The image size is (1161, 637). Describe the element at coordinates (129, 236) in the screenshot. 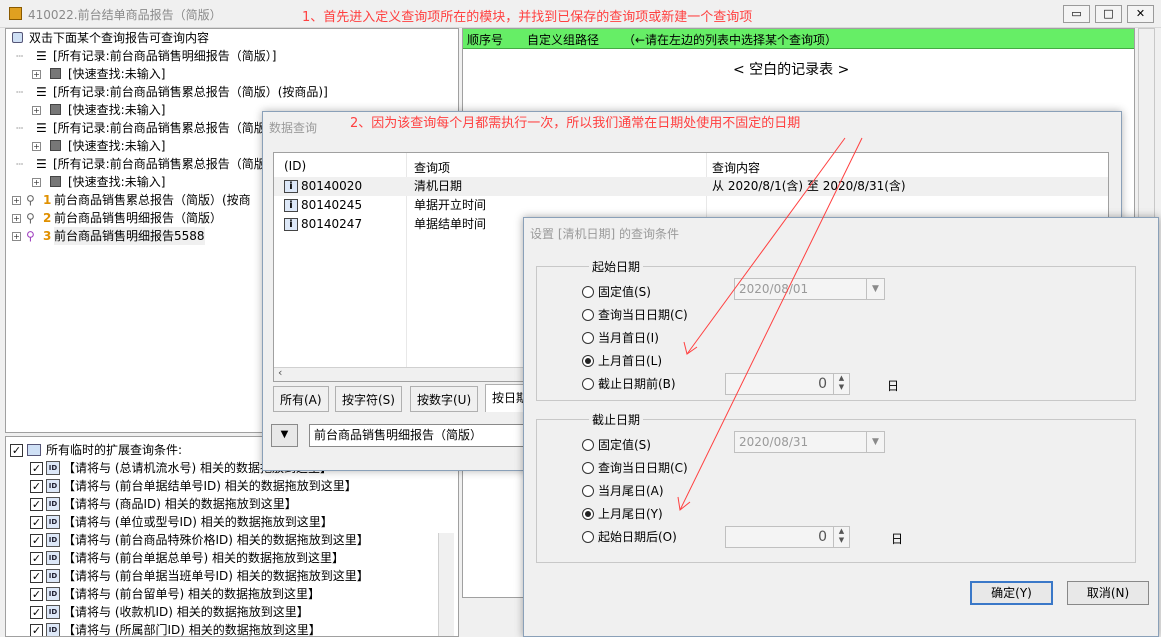

I see `tree-item-label: 前台商品销售明细报告5588` at that location.